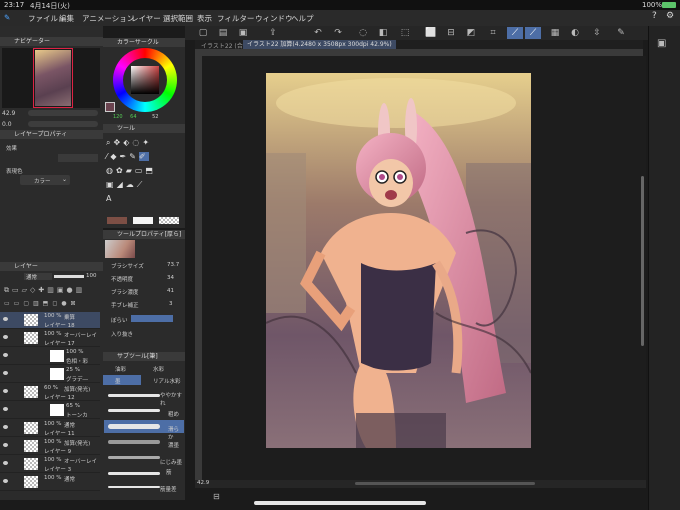 Image resolution: width=680 pixels, height=510 pixels. I want to click on layer-lock-icons: ▭▭▢▥⬒◻●⊠, so click(52, 304).